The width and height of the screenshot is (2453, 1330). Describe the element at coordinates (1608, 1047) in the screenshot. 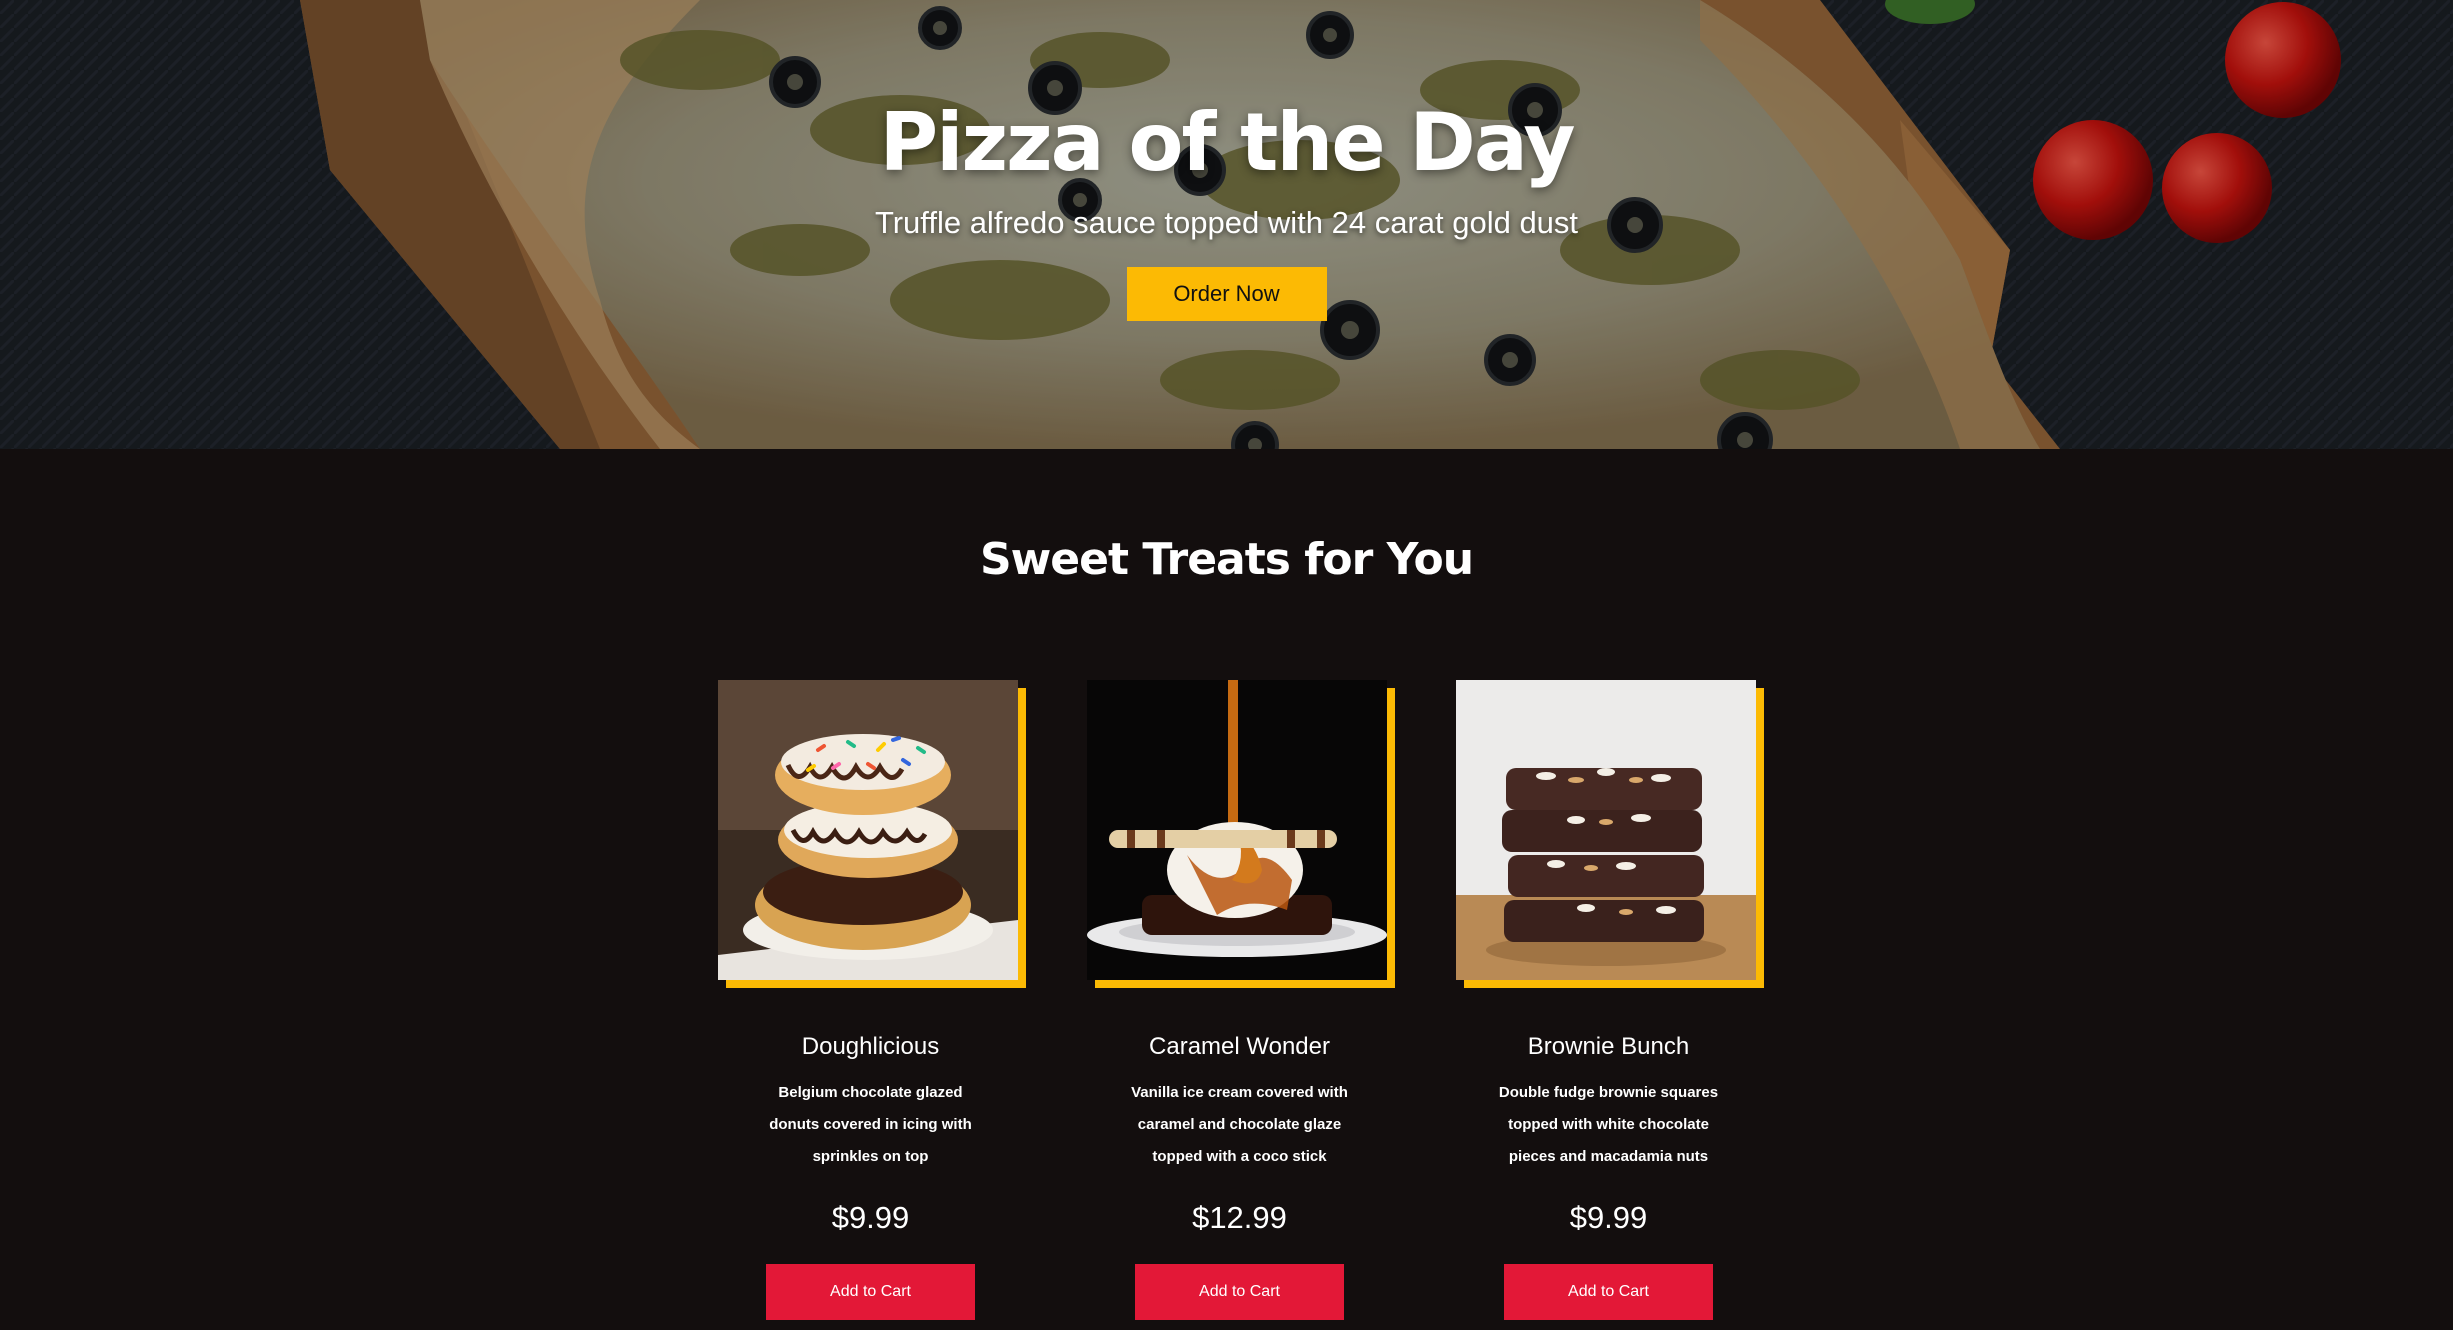

I see `treat-name: Brownie Bunch` at that location.